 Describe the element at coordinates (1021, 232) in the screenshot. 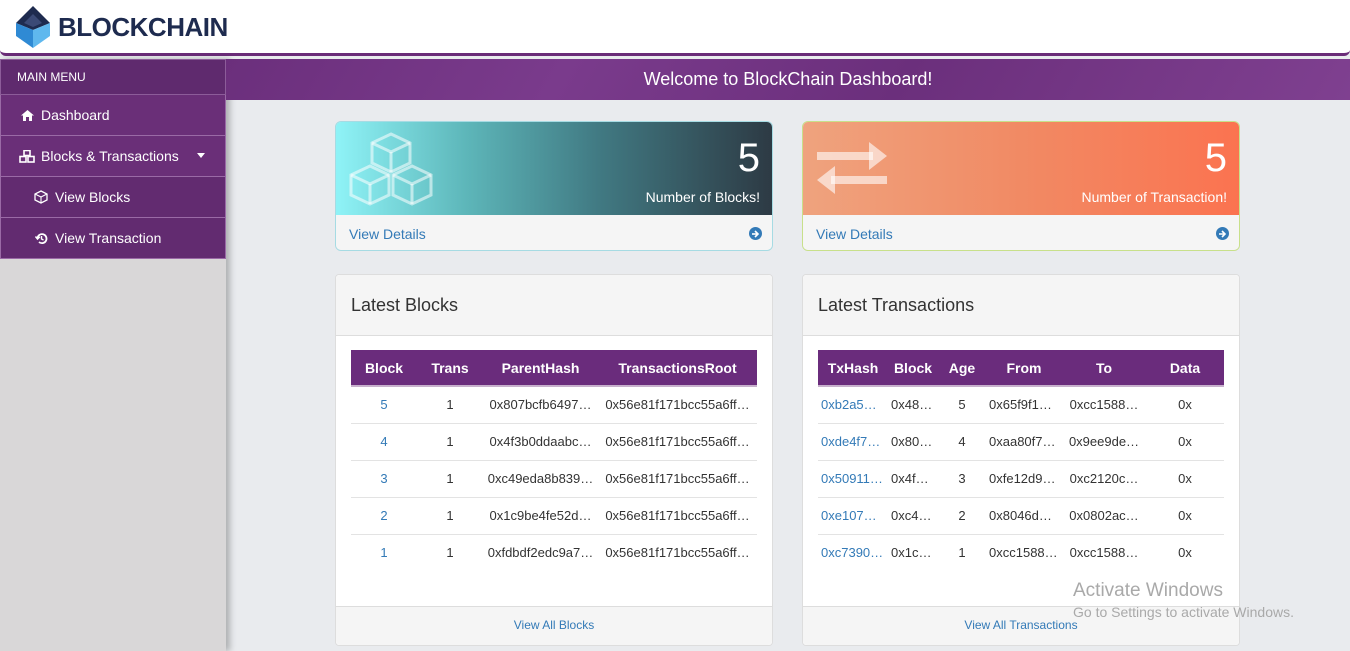

I see `transactions-view-details-link: View Details` at that location.